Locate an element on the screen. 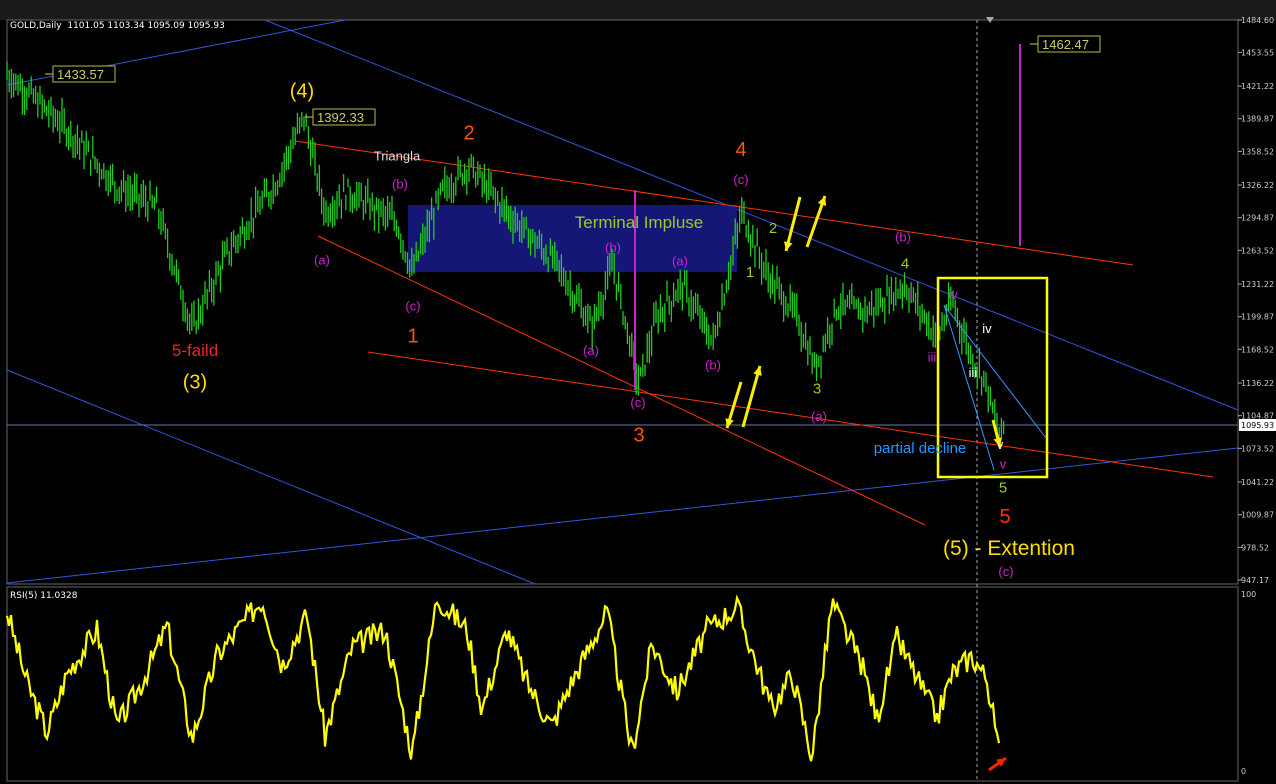 Image resolution: width=1276 pixels, height=784 pixels. price-label: 1433.57 is located at coordinates (80, 74).